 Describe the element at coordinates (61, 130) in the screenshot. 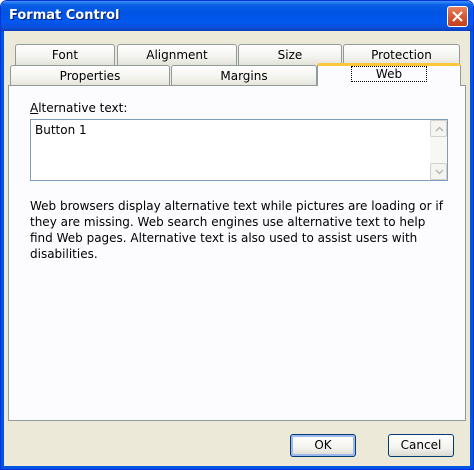

I see `alternative-text-value: Button 1` at that location.